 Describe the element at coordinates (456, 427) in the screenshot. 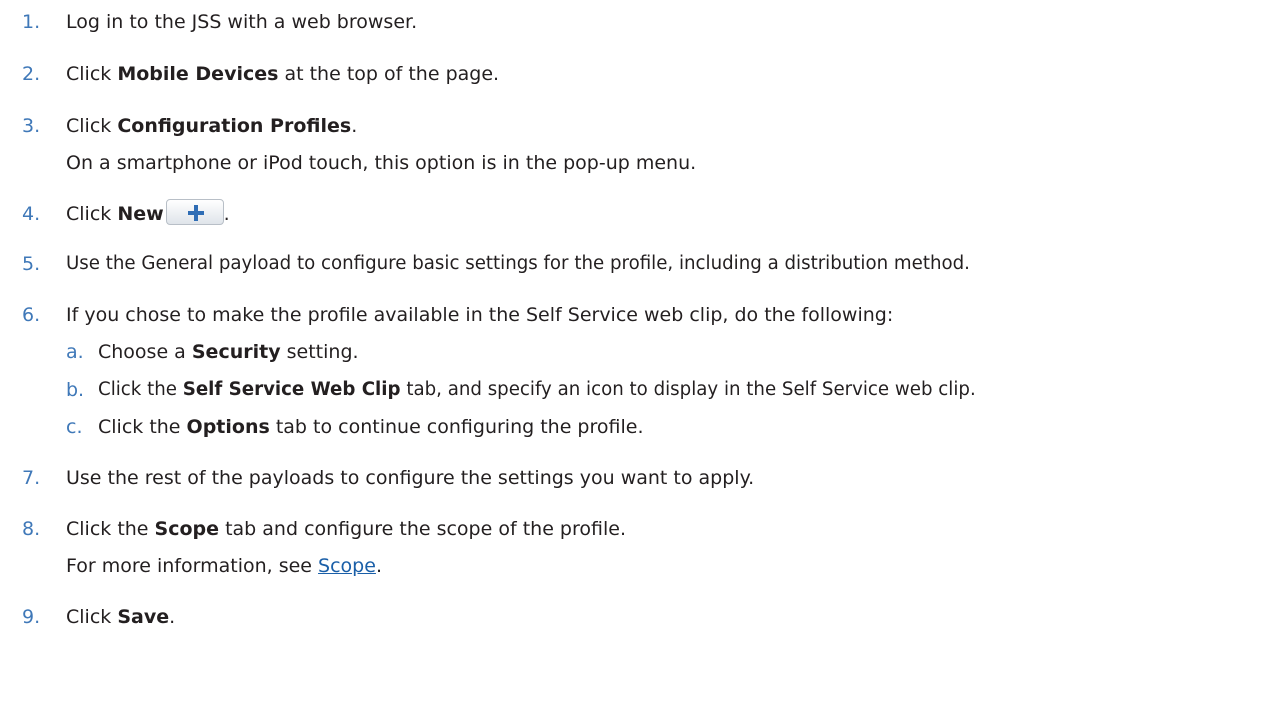

I see `step-text-part: tab to continue configuring the profile.` at that location.